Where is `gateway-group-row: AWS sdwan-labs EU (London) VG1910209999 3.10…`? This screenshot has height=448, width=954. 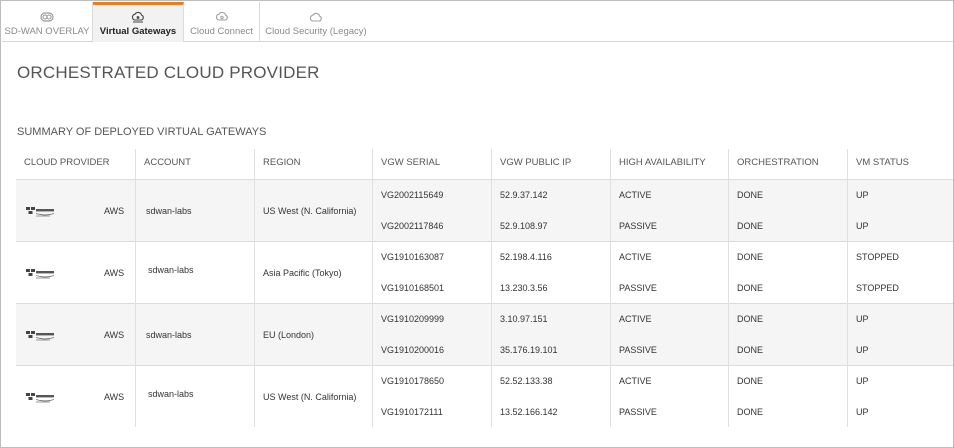
gateway-group-row: AWS sdwan-labs EU (London) VG1910209999 3.10… is located at coordinates (484, 335).